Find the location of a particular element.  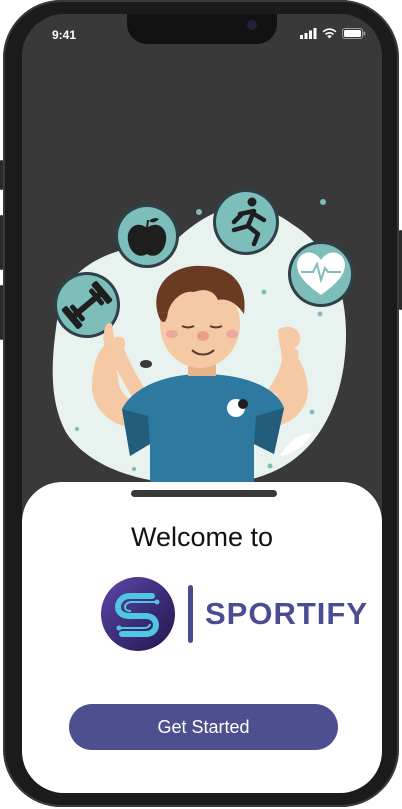

signal-icon is located at coordinates (308, 33).